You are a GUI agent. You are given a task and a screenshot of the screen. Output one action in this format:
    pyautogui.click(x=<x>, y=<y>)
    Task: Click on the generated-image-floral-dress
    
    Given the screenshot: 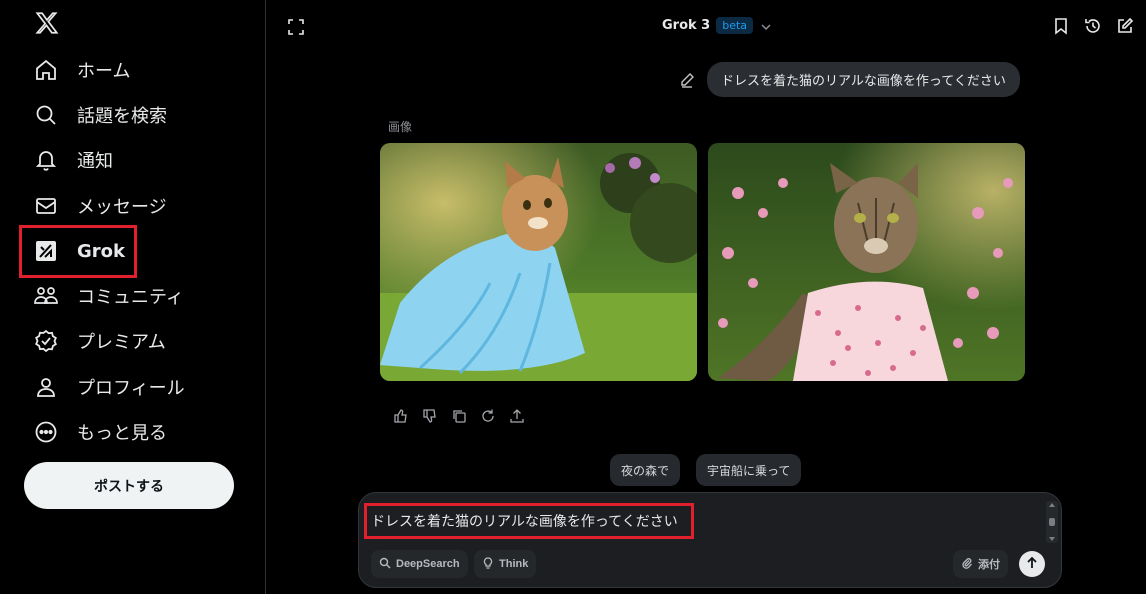 What is the action you would take?
    pyautogui.click(x=866, y=262)
    